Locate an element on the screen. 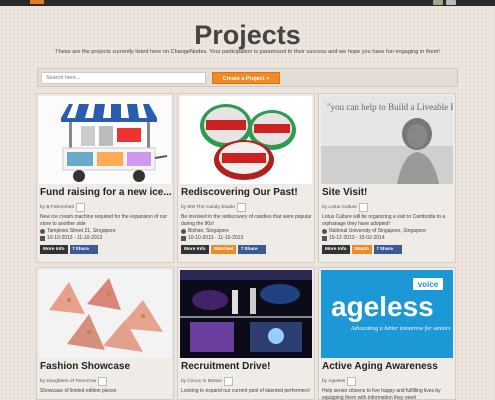 This screenshot has width=495, height=400. card-actions: More Info f Share is located at coordinates (69, 249).